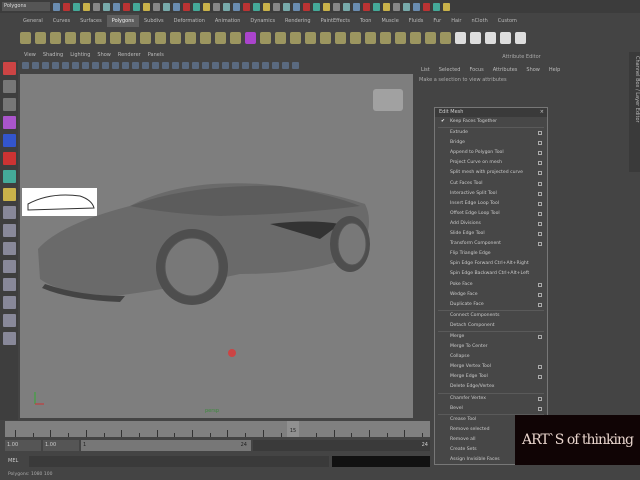 This screenshot has height=480, width=640. I want to click on shelf-tab-hair: Hair, so click(456, 21).